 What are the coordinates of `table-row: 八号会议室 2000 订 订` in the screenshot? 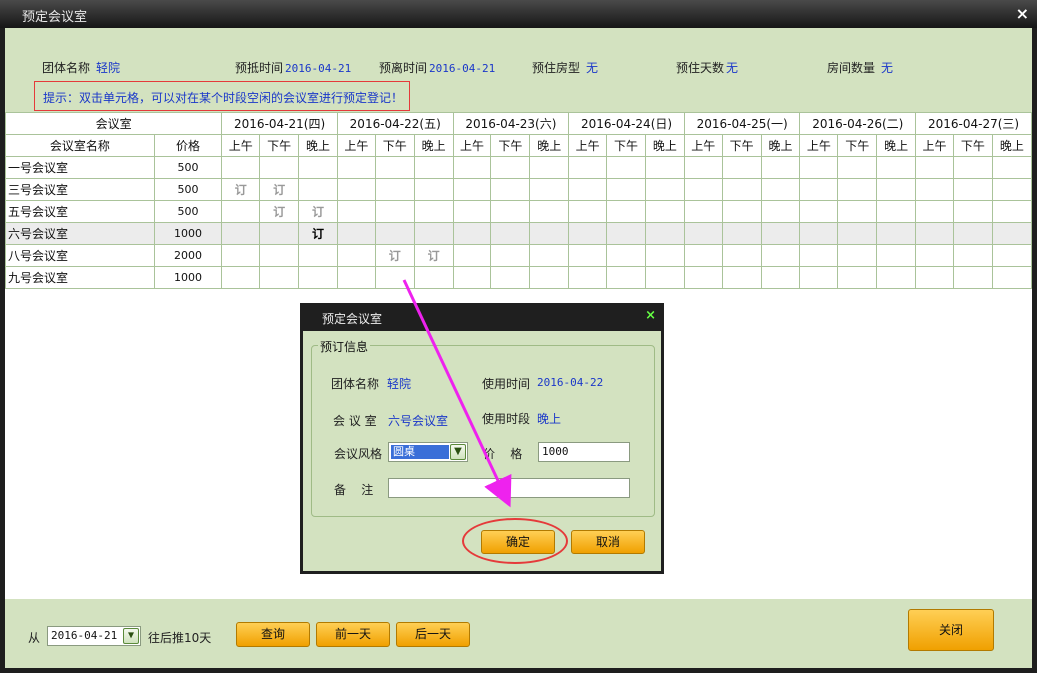 It's located at (519, 255).